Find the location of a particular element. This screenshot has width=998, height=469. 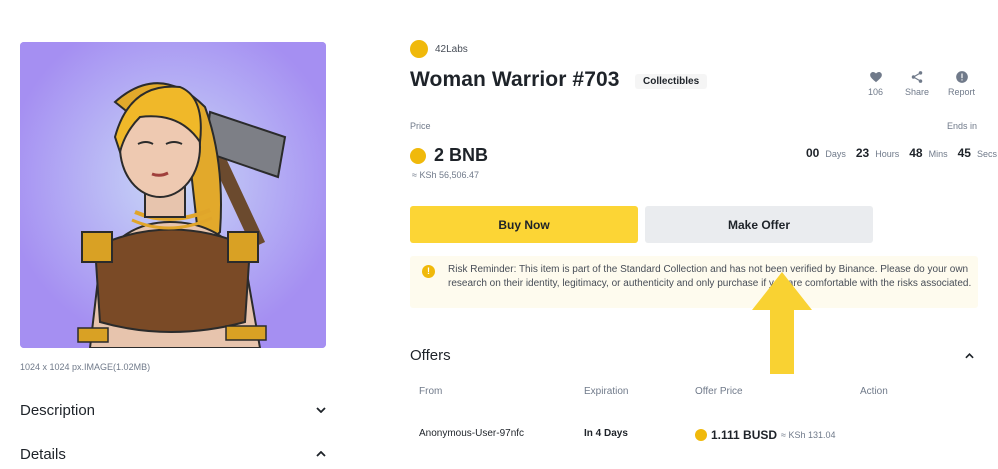

countdown-mins: 48 is located at coordinates (916, 153).